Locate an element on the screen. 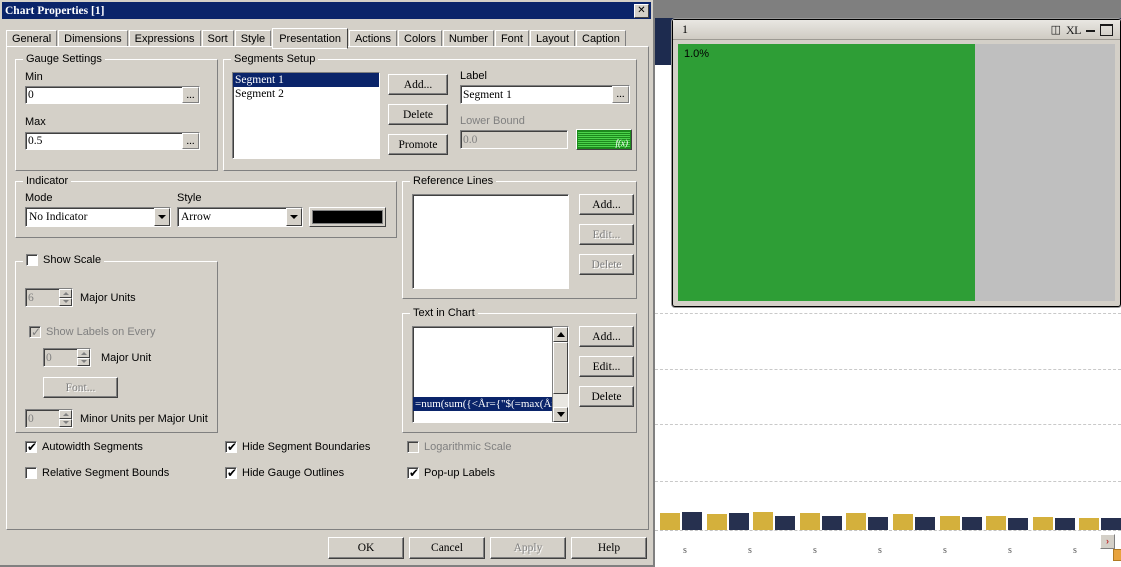 This screenshot has height=567, width=1121. text-delete-button: Delete is located at coordinates (606, 396).